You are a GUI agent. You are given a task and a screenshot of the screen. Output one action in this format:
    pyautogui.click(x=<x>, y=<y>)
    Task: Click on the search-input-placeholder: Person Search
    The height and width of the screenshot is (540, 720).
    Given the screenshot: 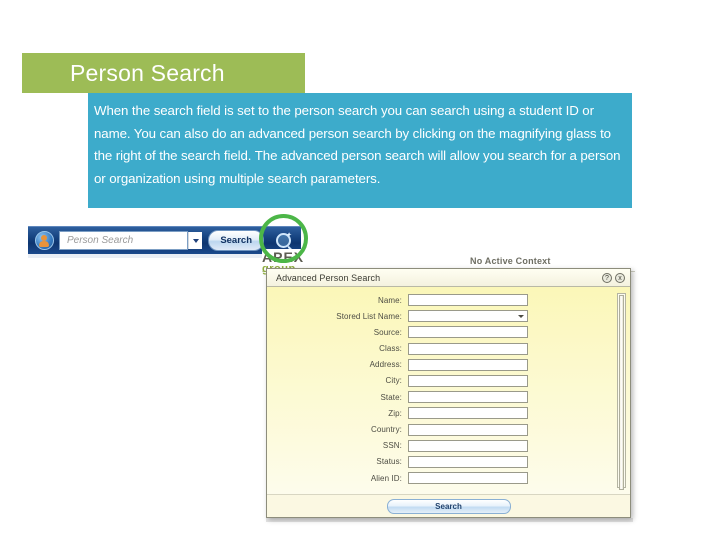 What is the action you would take?
    pyautogui.click(x=100, y=240)
    